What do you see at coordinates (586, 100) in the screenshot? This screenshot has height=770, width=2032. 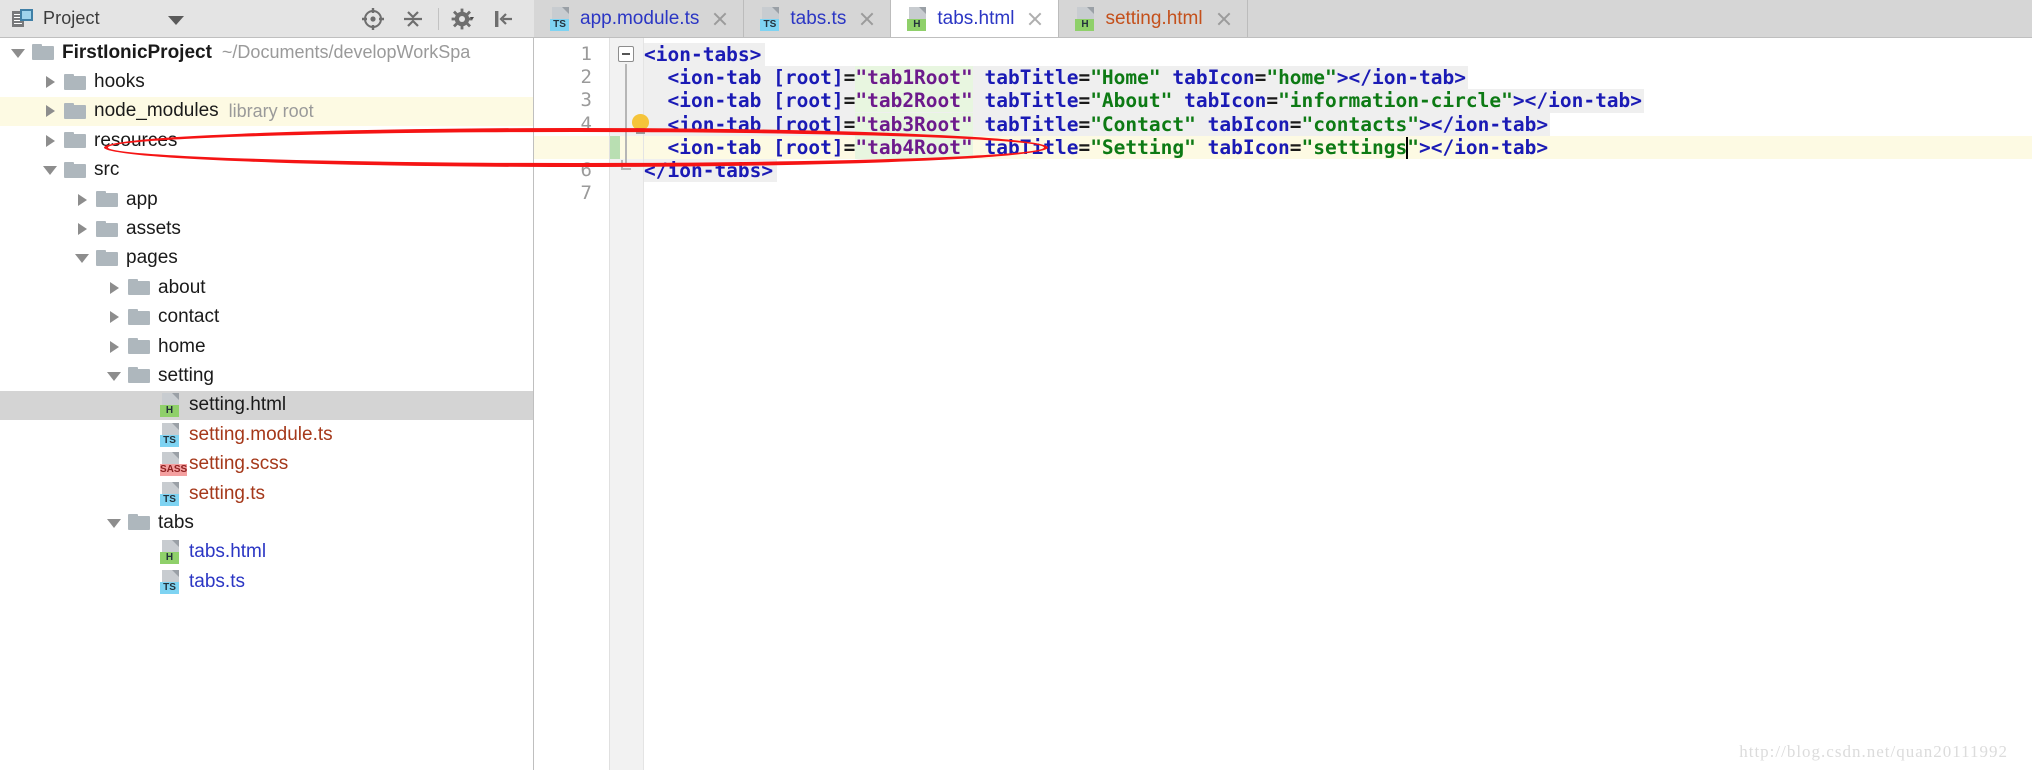 I see `line-number: 3` at bounding box center [586, 100].